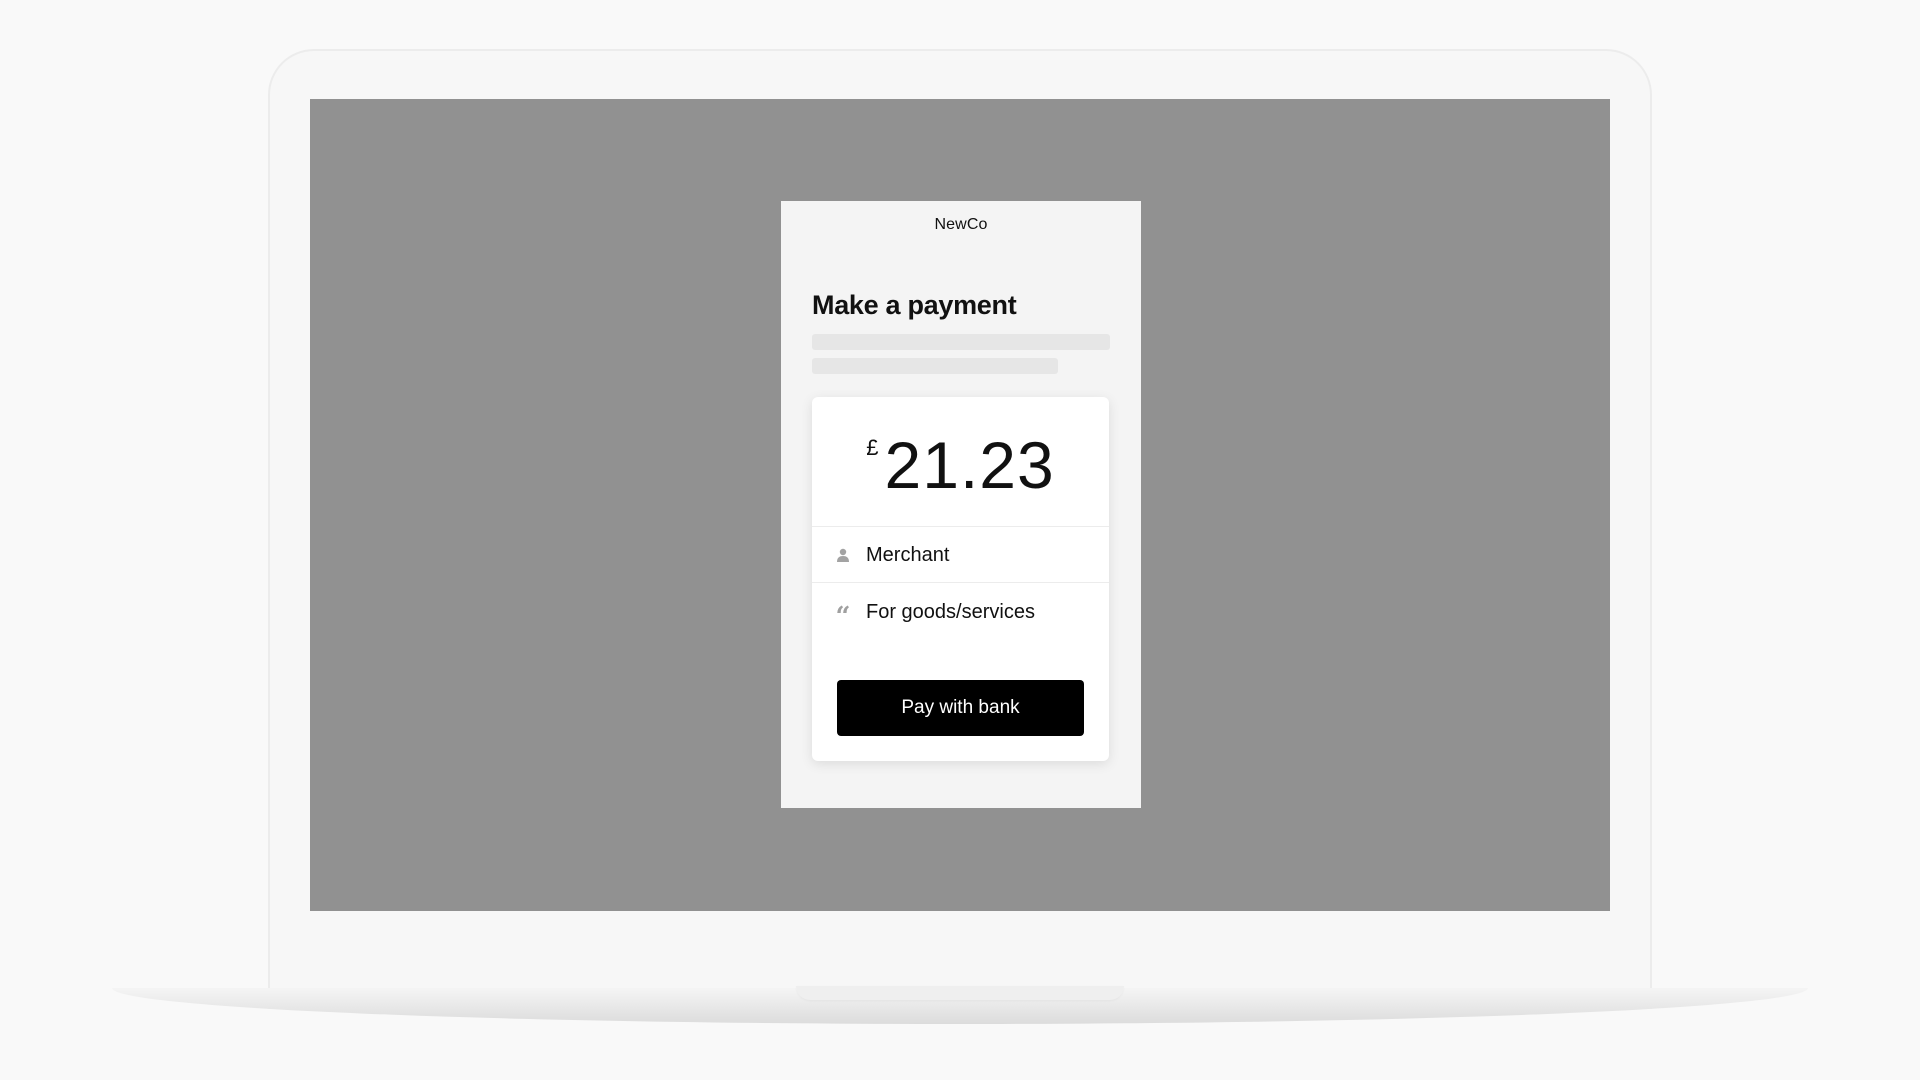  I want to click on payee-name: Merchant, so click(908, 554).